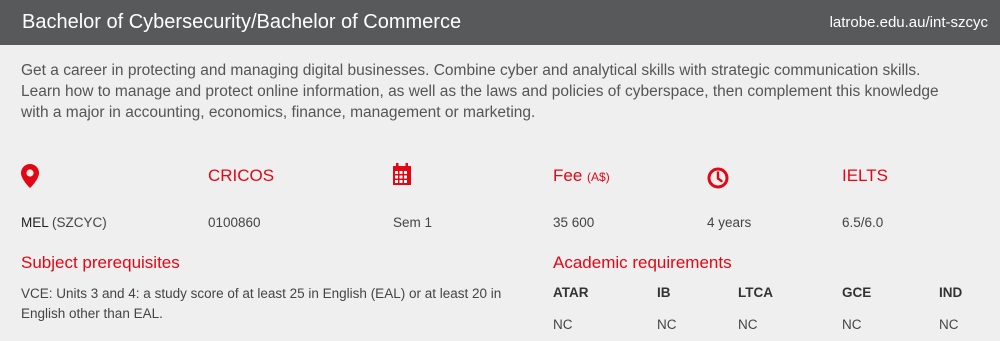 This screenshot has width=1000, height=341. I want to click on cricos-label: CRICOS, so click(241, 175).